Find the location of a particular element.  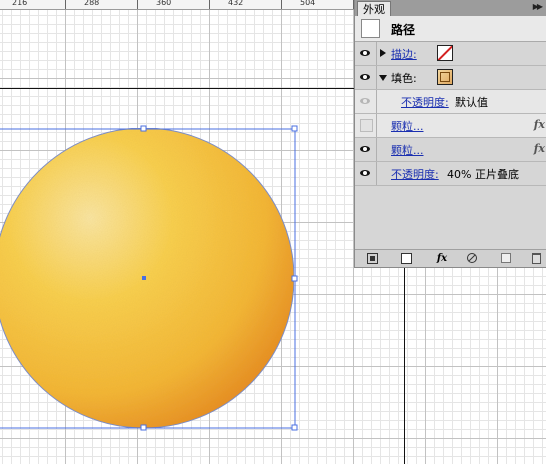

delete-item-icon is located at coordinates (536, 258).